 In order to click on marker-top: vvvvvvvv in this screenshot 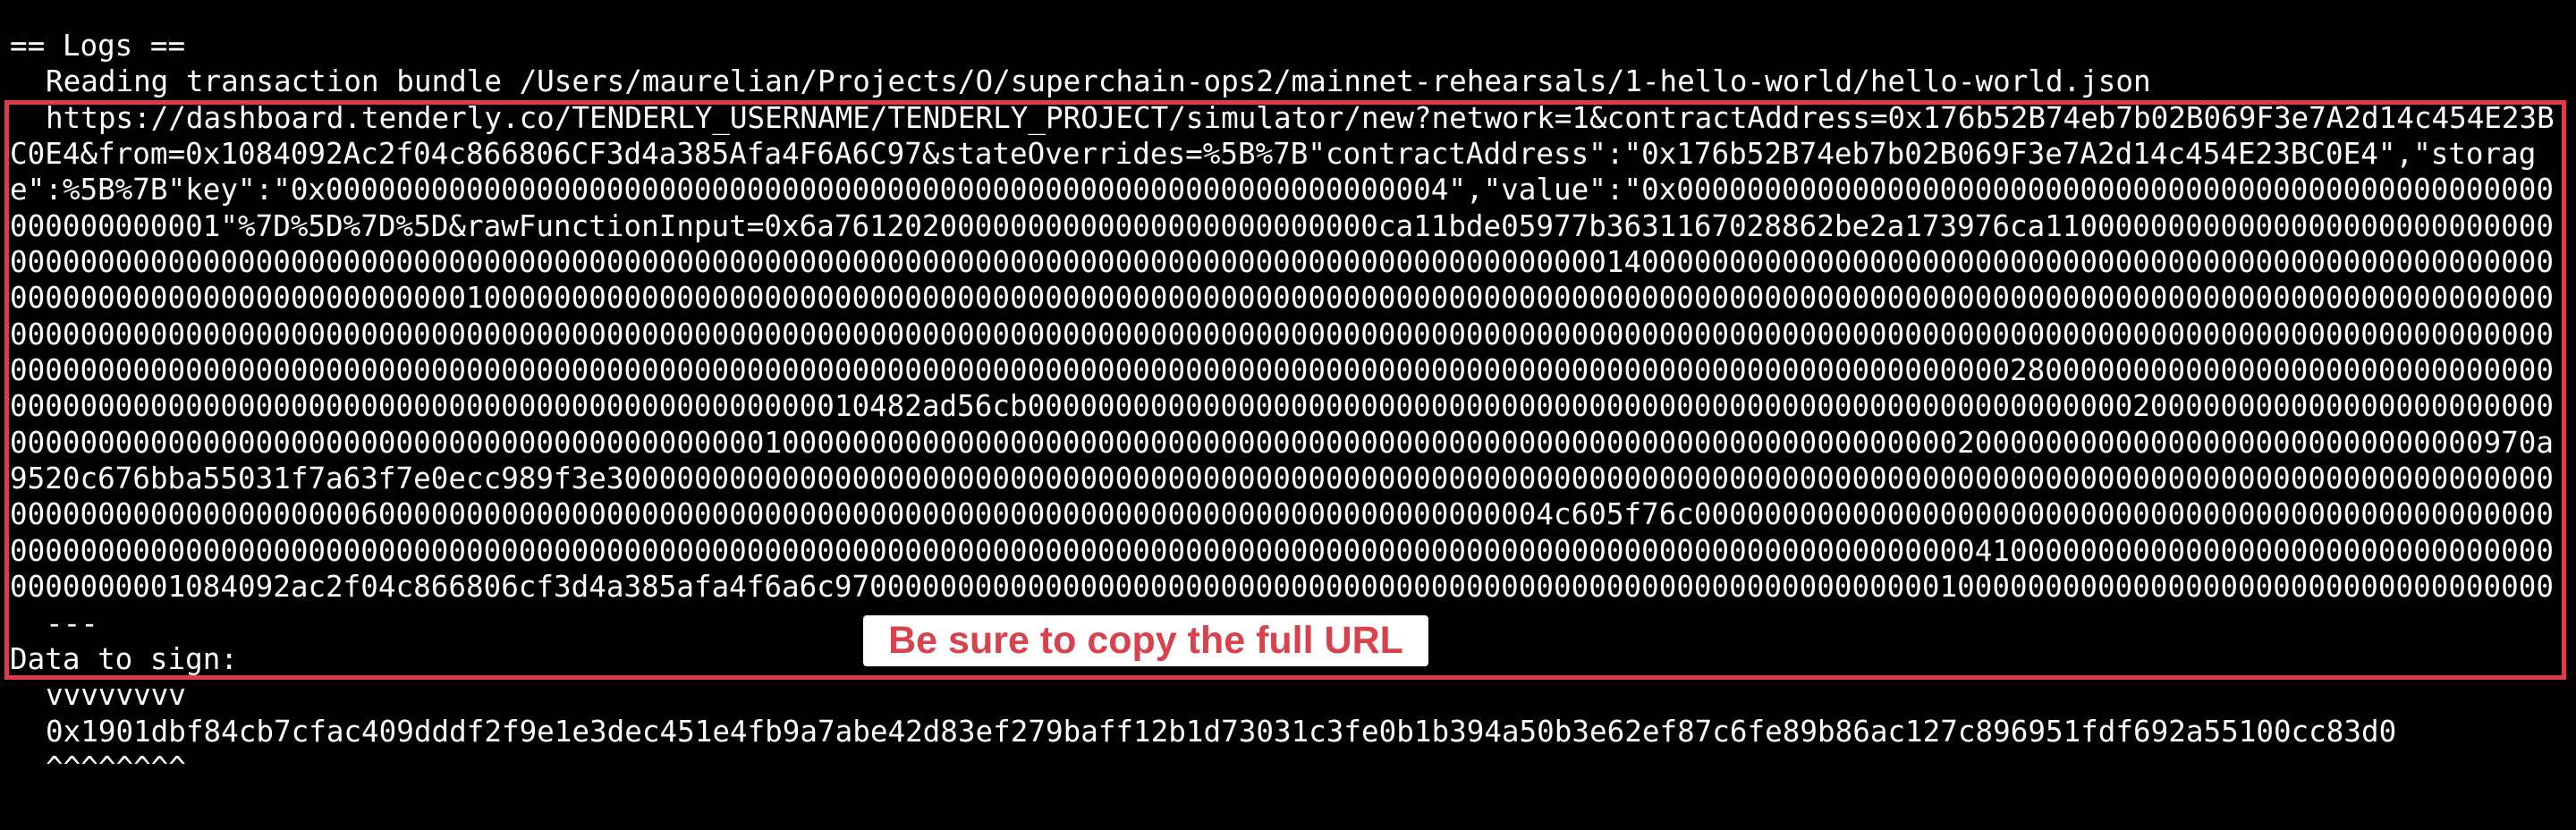, I will do `click(116, 696)`.